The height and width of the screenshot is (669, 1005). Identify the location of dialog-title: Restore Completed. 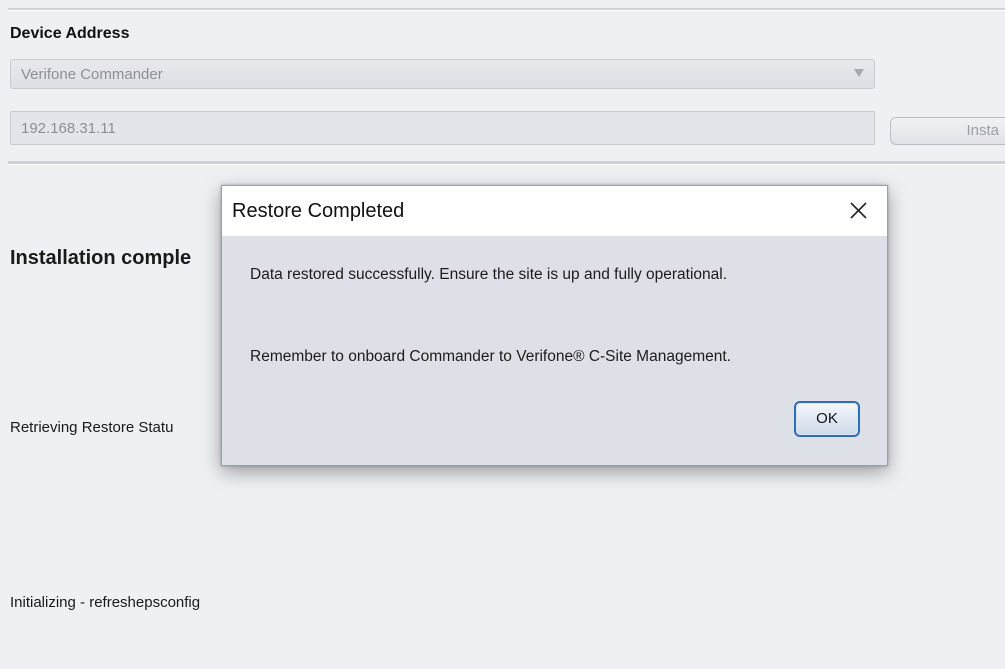
(318, 211).